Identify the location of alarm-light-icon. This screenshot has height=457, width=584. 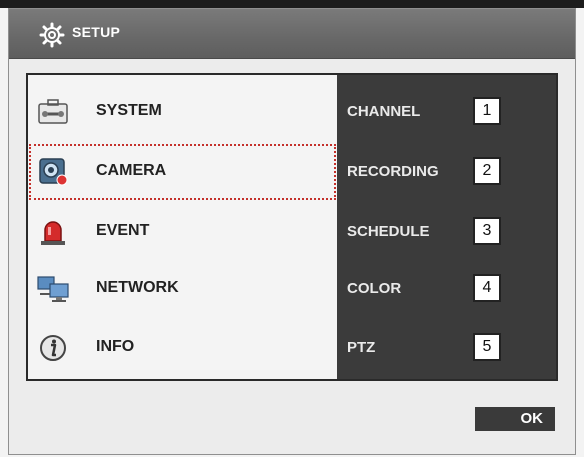
(53, 233).